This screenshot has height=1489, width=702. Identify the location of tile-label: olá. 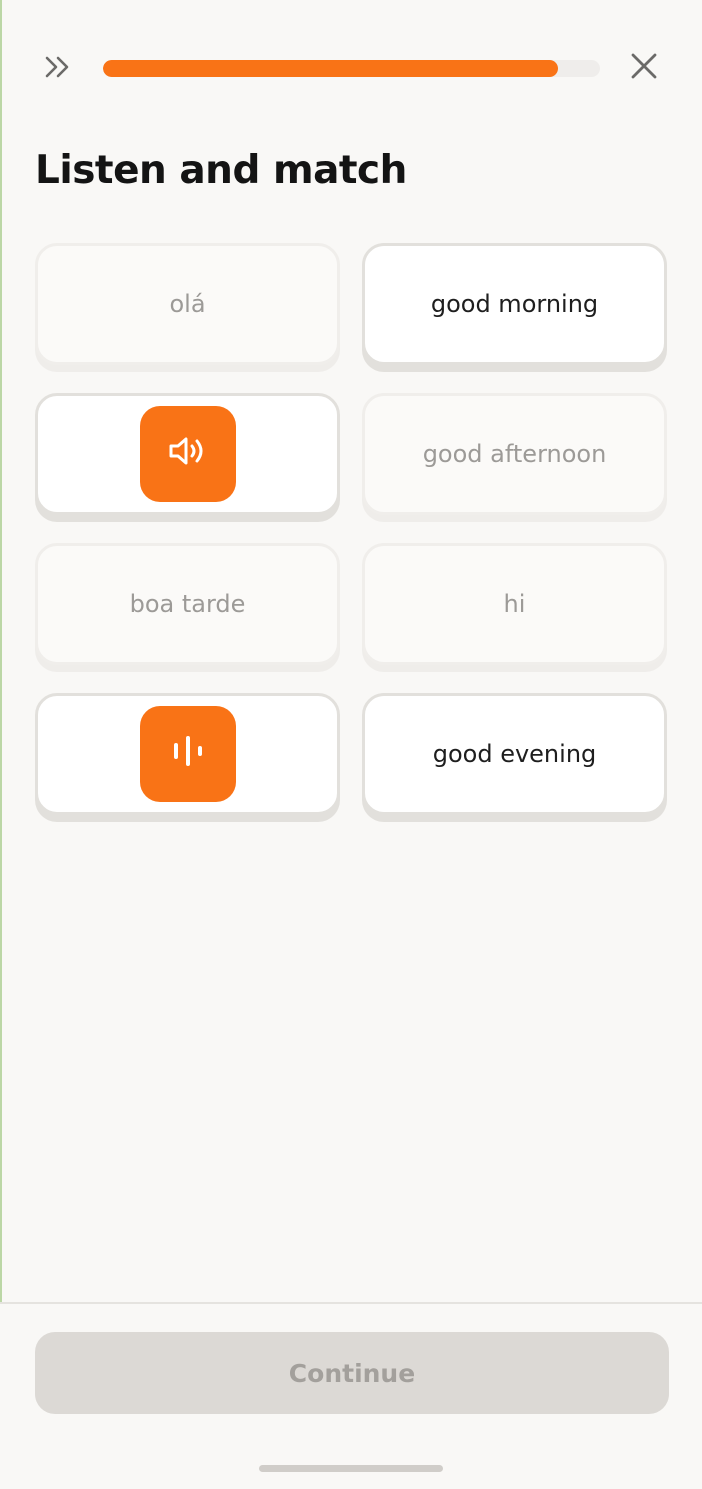
(187, 304).